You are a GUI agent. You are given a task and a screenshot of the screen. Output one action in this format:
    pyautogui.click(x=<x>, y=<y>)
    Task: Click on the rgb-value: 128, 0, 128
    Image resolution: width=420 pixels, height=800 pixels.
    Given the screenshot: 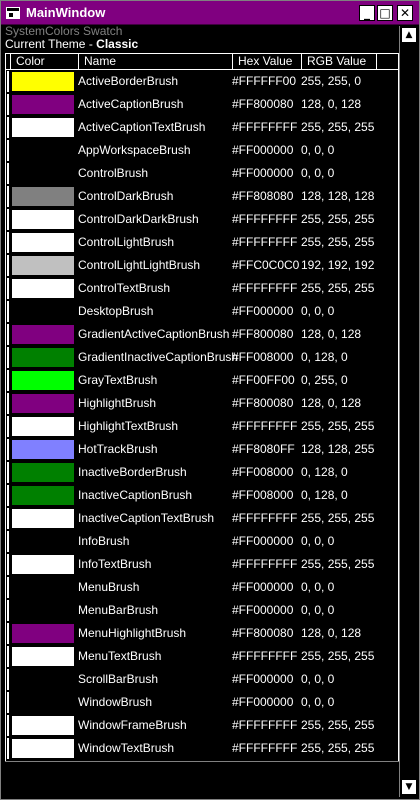 What is the action you would take?
    pyautogui.click(x=331, y=104)
    